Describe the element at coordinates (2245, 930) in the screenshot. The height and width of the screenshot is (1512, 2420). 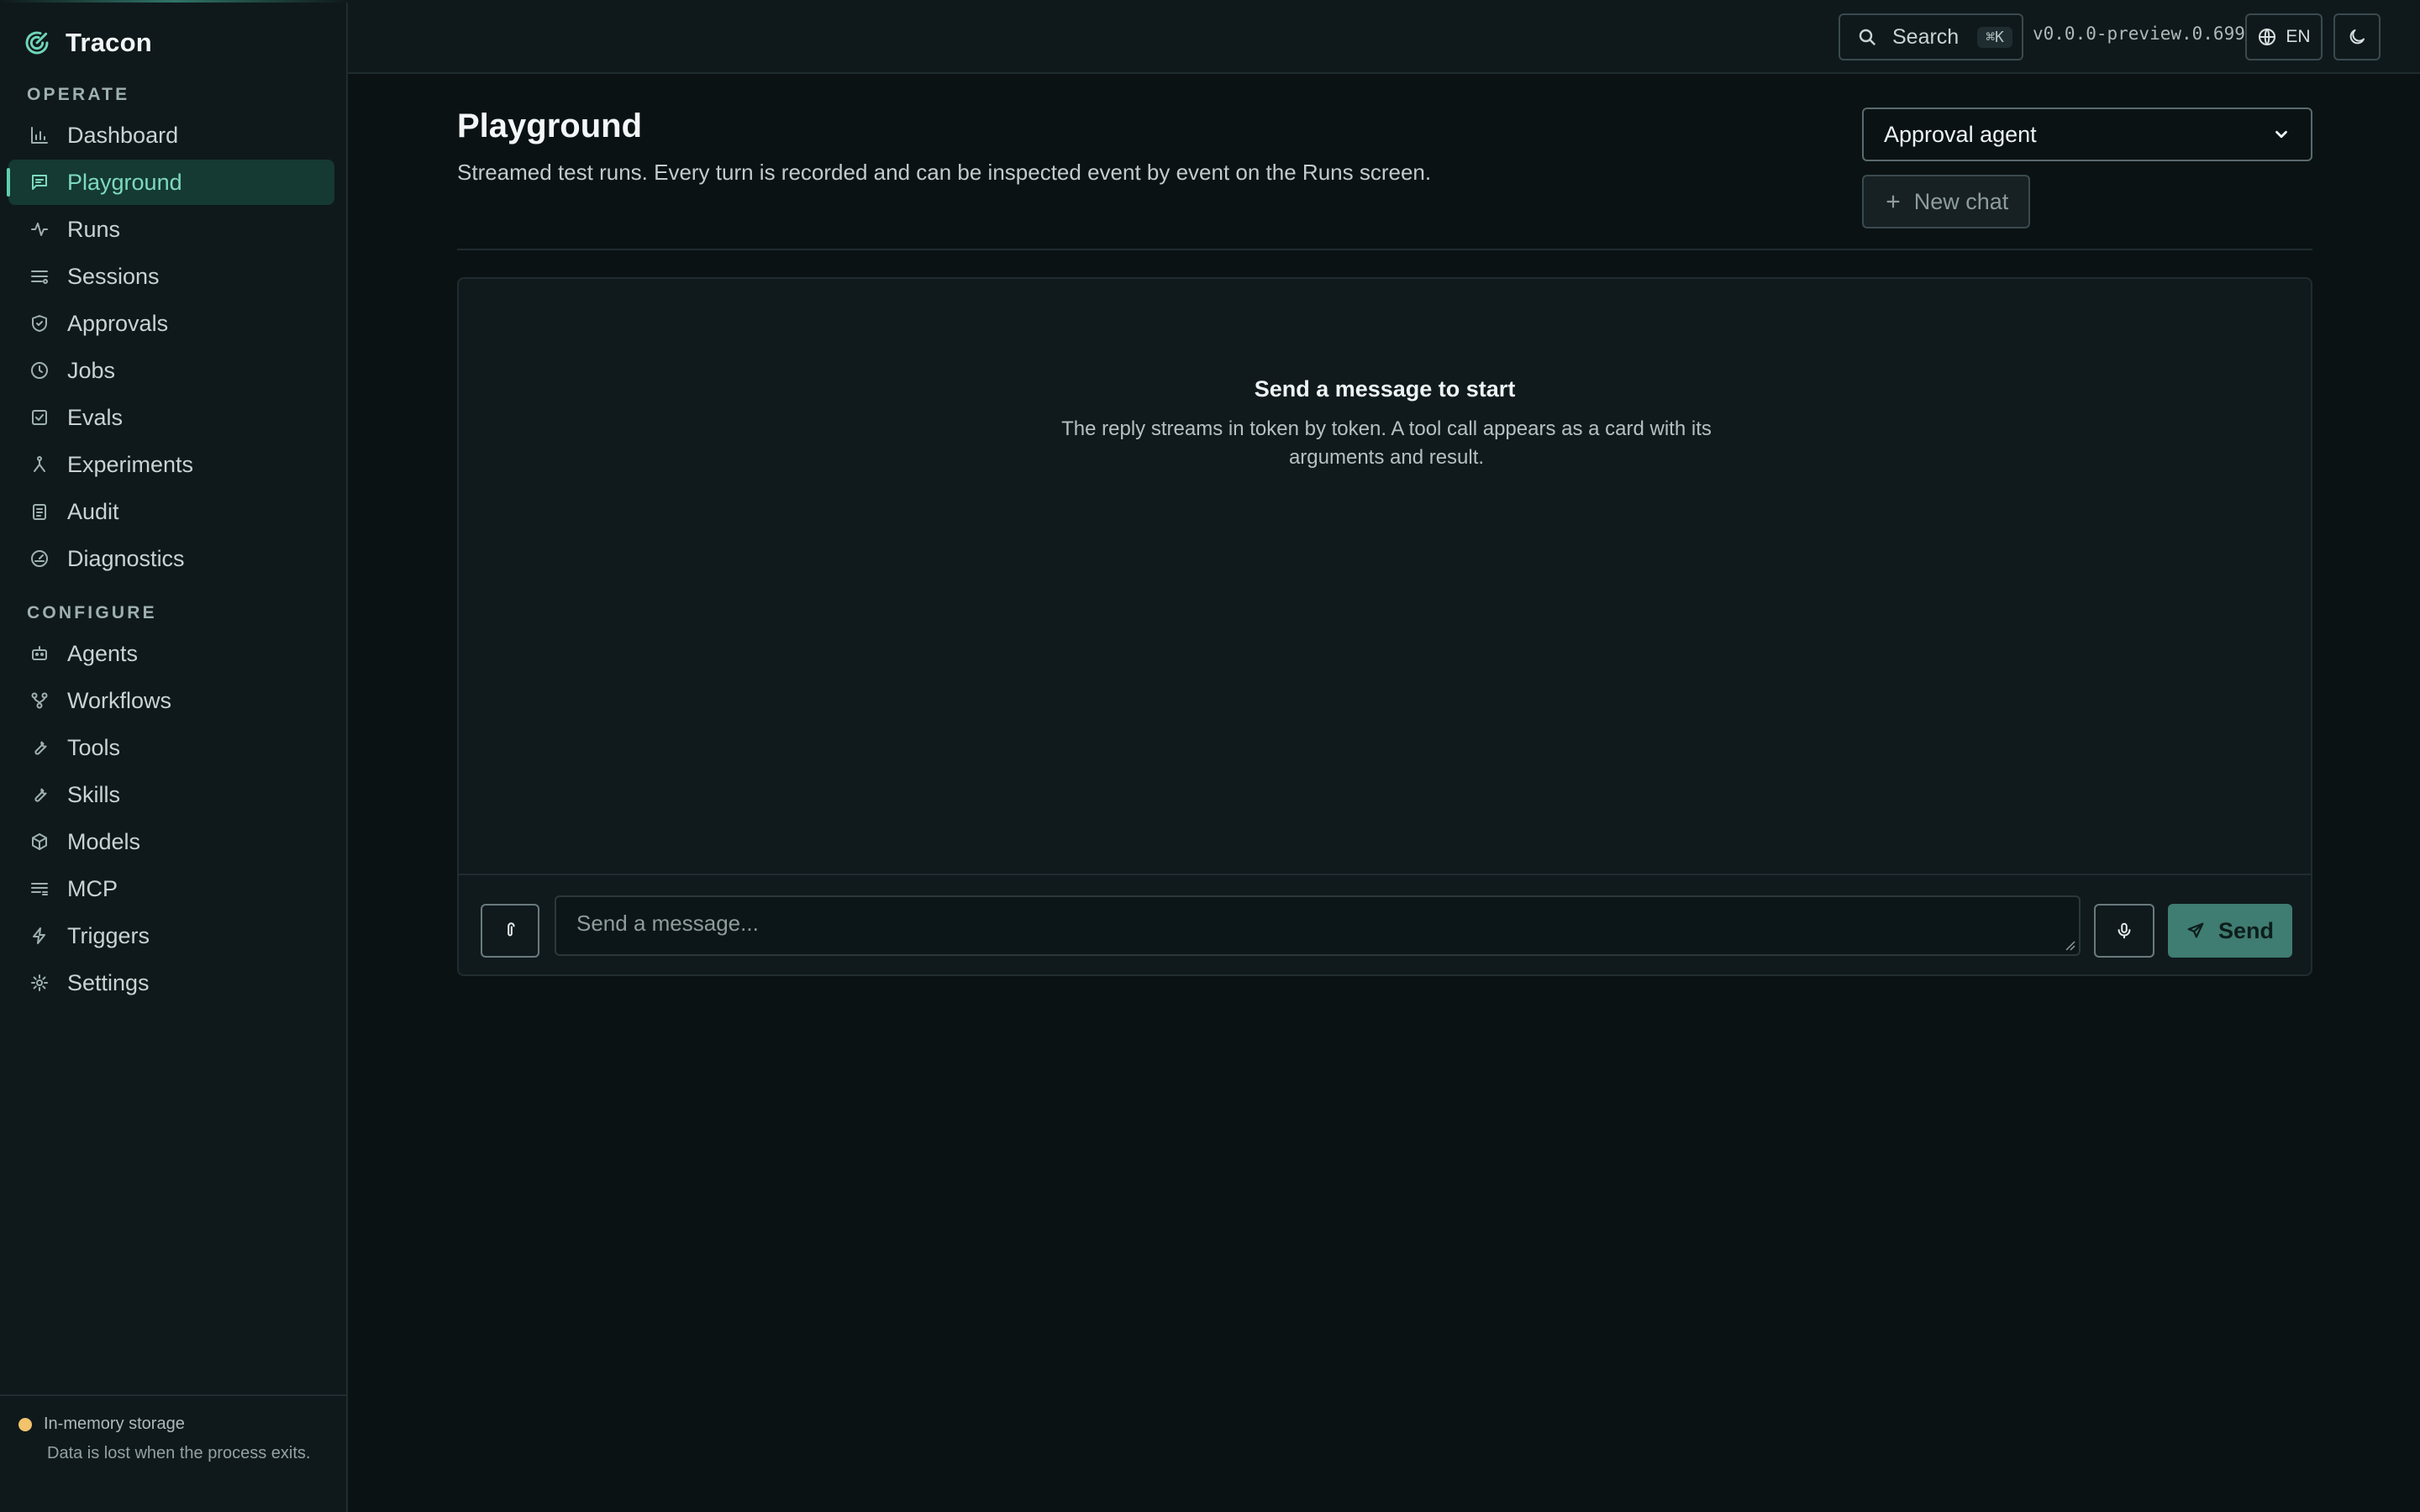
I see `send-label: Send` at that location.